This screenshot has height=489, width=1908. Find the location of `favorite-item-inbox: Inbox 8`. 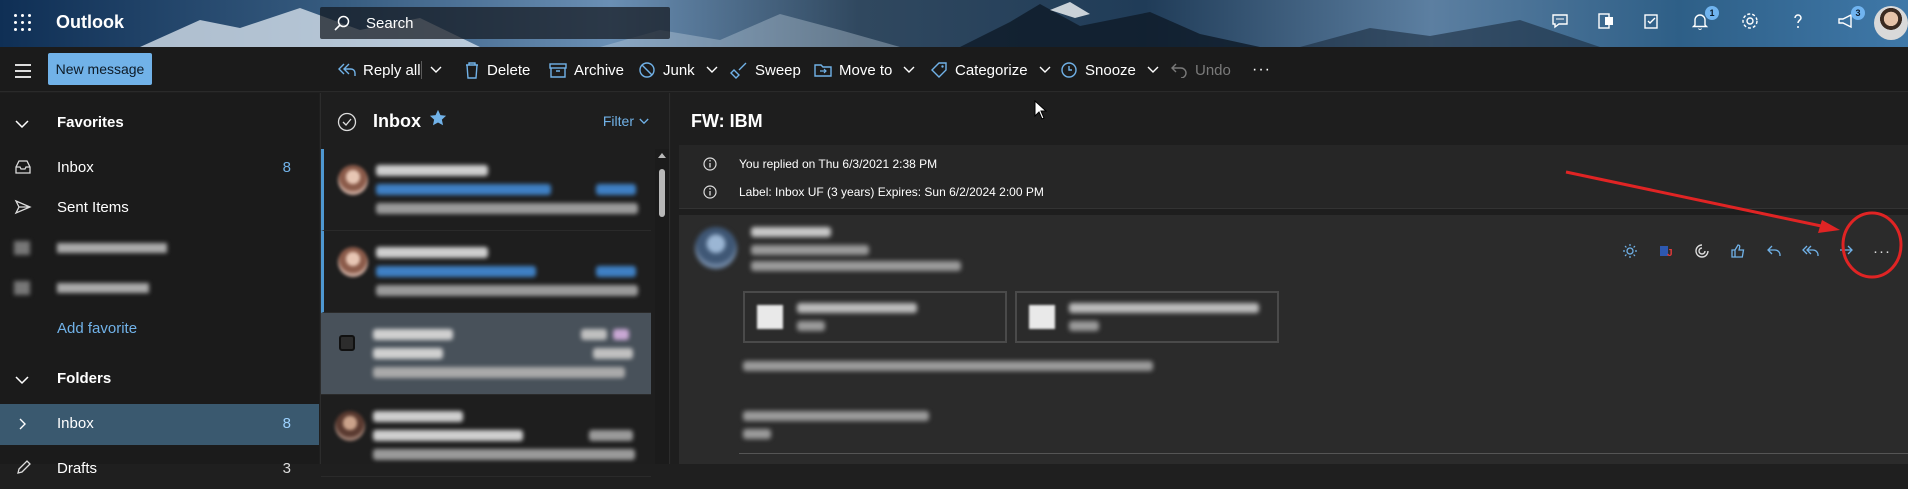

favorite-item-inbox: Inbox 8 is located at coordinates (159, 168).